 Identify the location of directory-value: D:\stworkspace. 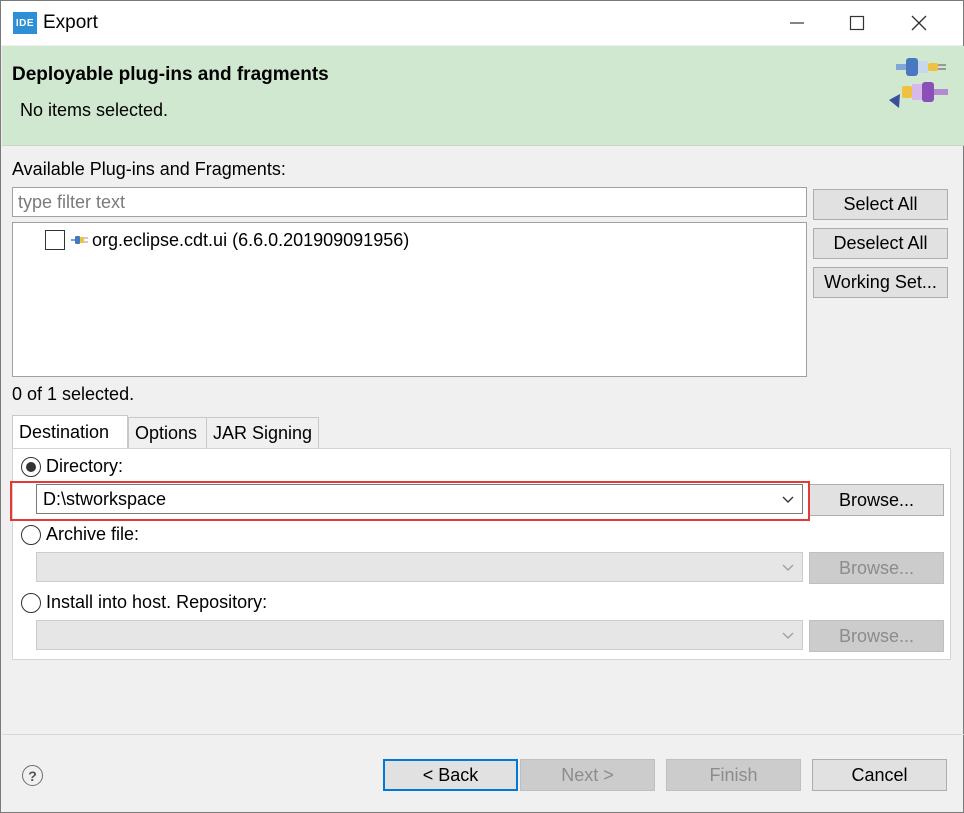
(105, 498).